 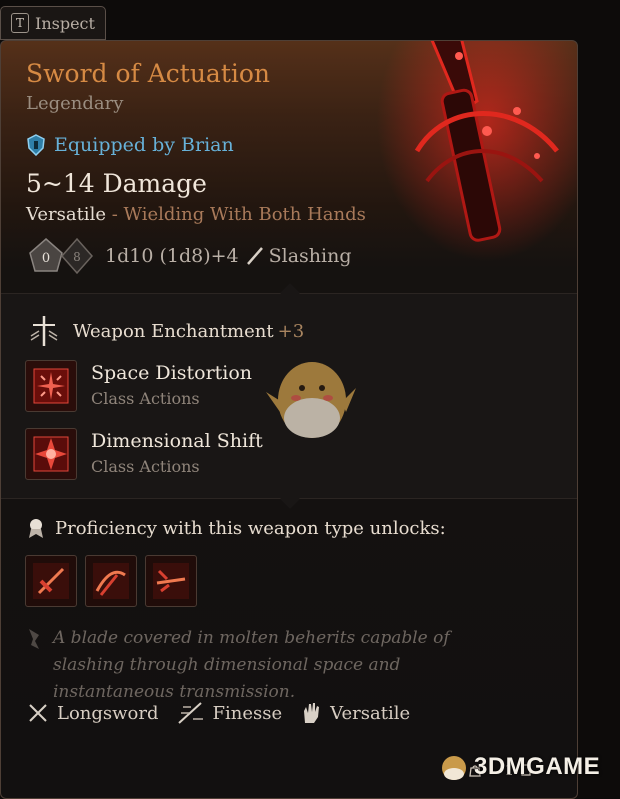 What do you see at coordinates (34, 639) in the screenshot?
I see `quill-icon` at bounding box center [34, 639].